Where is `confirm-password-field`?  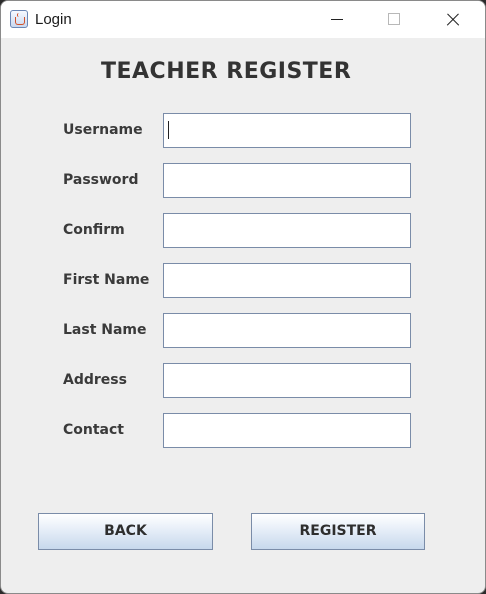 confirm-password-field is located at coordinates (287, 230).